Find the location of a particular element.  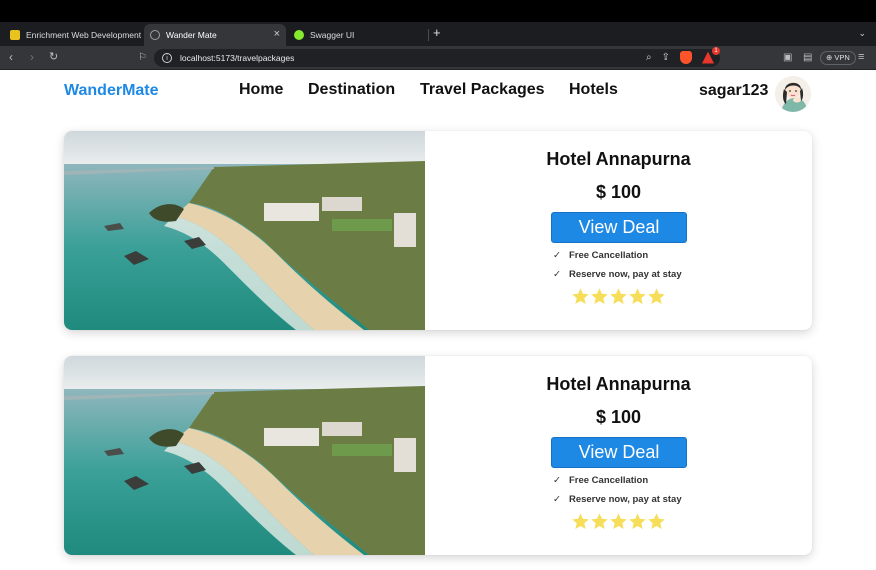

back-icon: ‹ is located at coordinates (11, 57).